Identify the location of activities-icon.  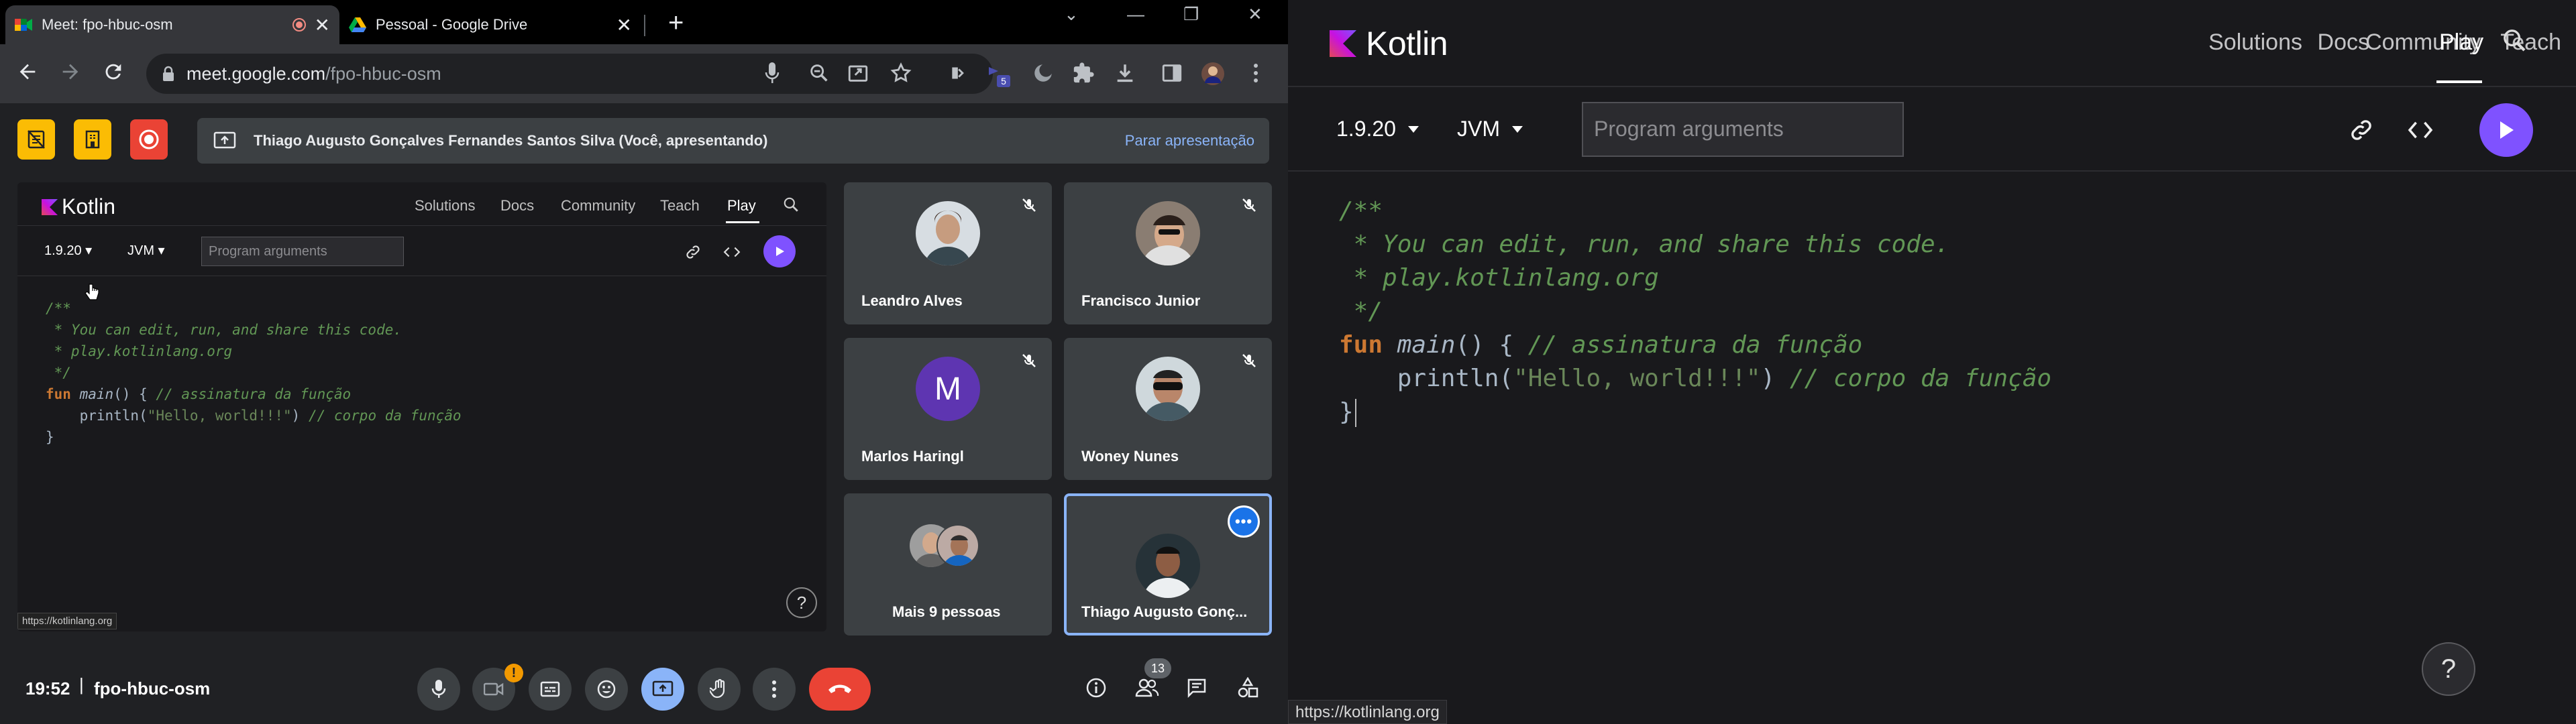
(1247, 688).